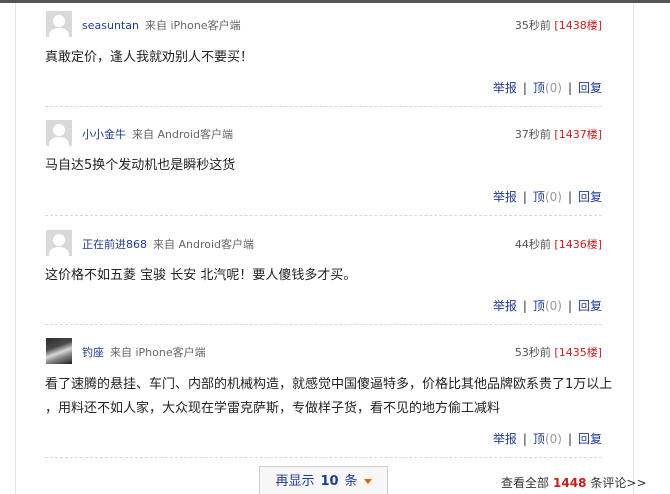  What do you see at coordinates (532, 134) in the screenshot?
I see `timestamp: 37秒前` at bounding box center [532, 134].